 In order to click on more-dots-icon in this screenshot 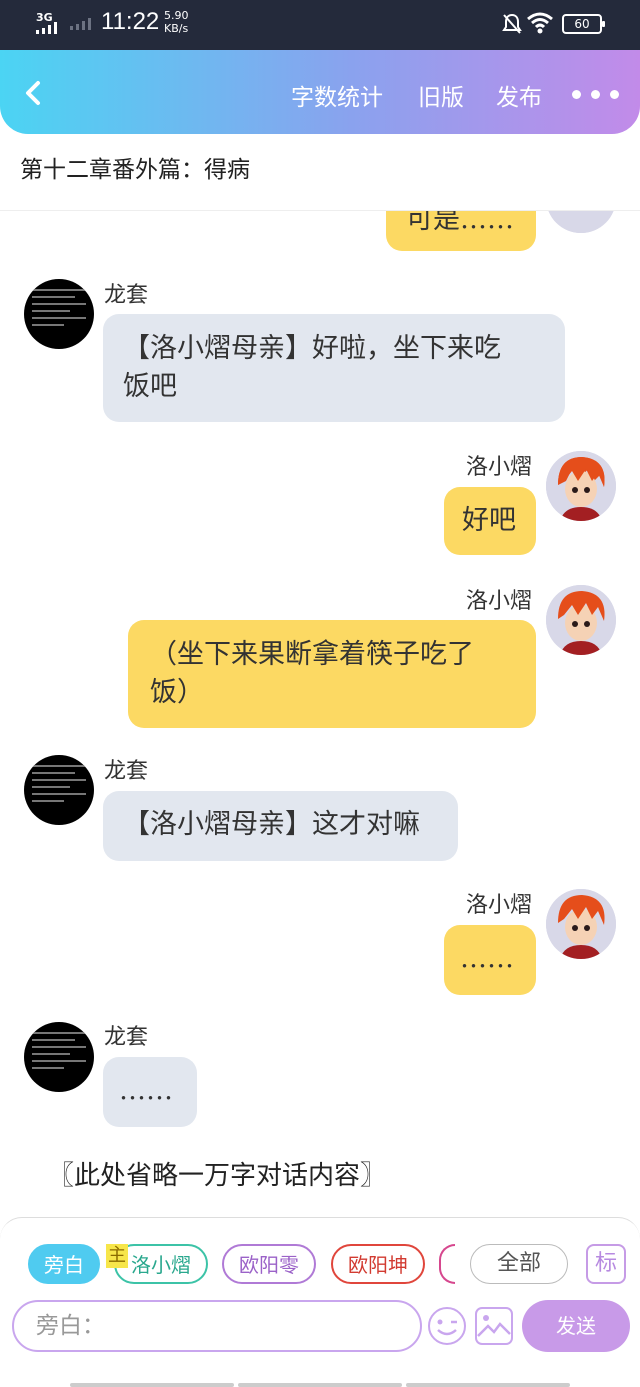, I will do `click(595, 94)`.